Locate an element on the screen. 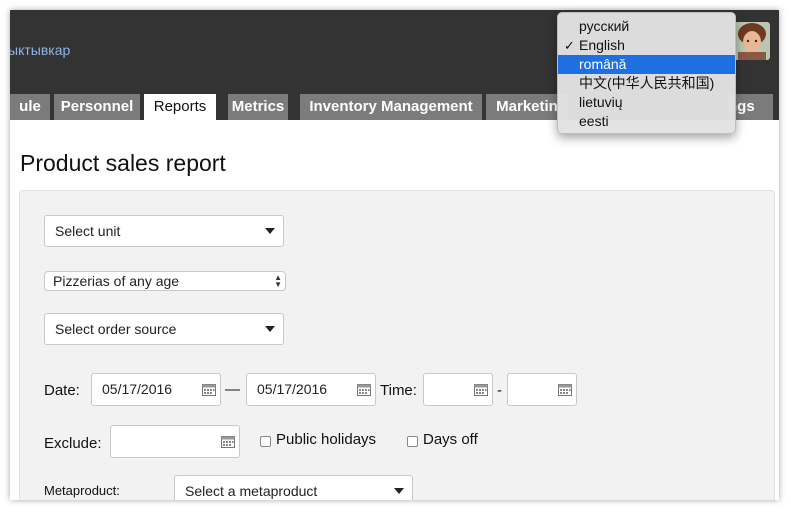 Image resolution: width=791 pixels, height=518 pixels. page-title: Product sales report is located at coordinates (123, 163).